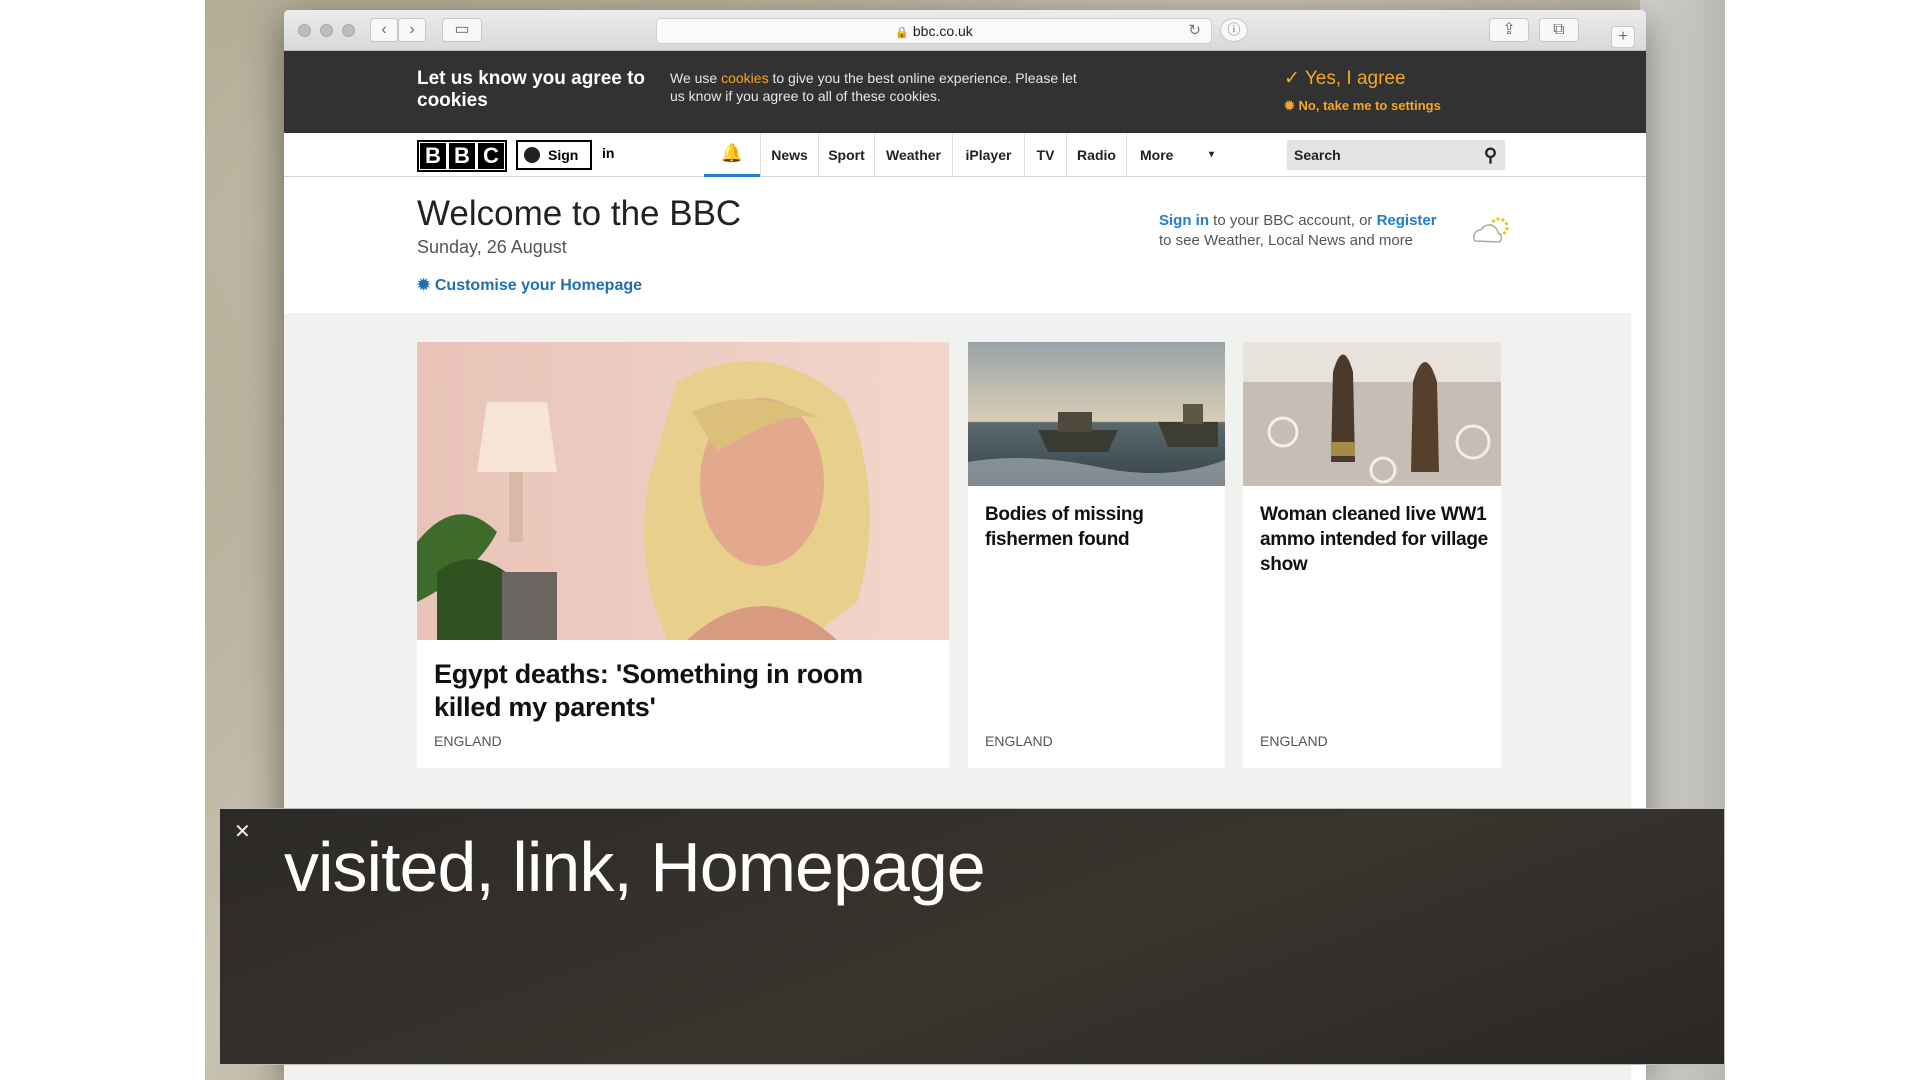 The width and height of the screenshot is (1920, 1080). Describe the element at coordinates (1045, 155) in the screenshot. I see `nav-tv: TV` at that location.